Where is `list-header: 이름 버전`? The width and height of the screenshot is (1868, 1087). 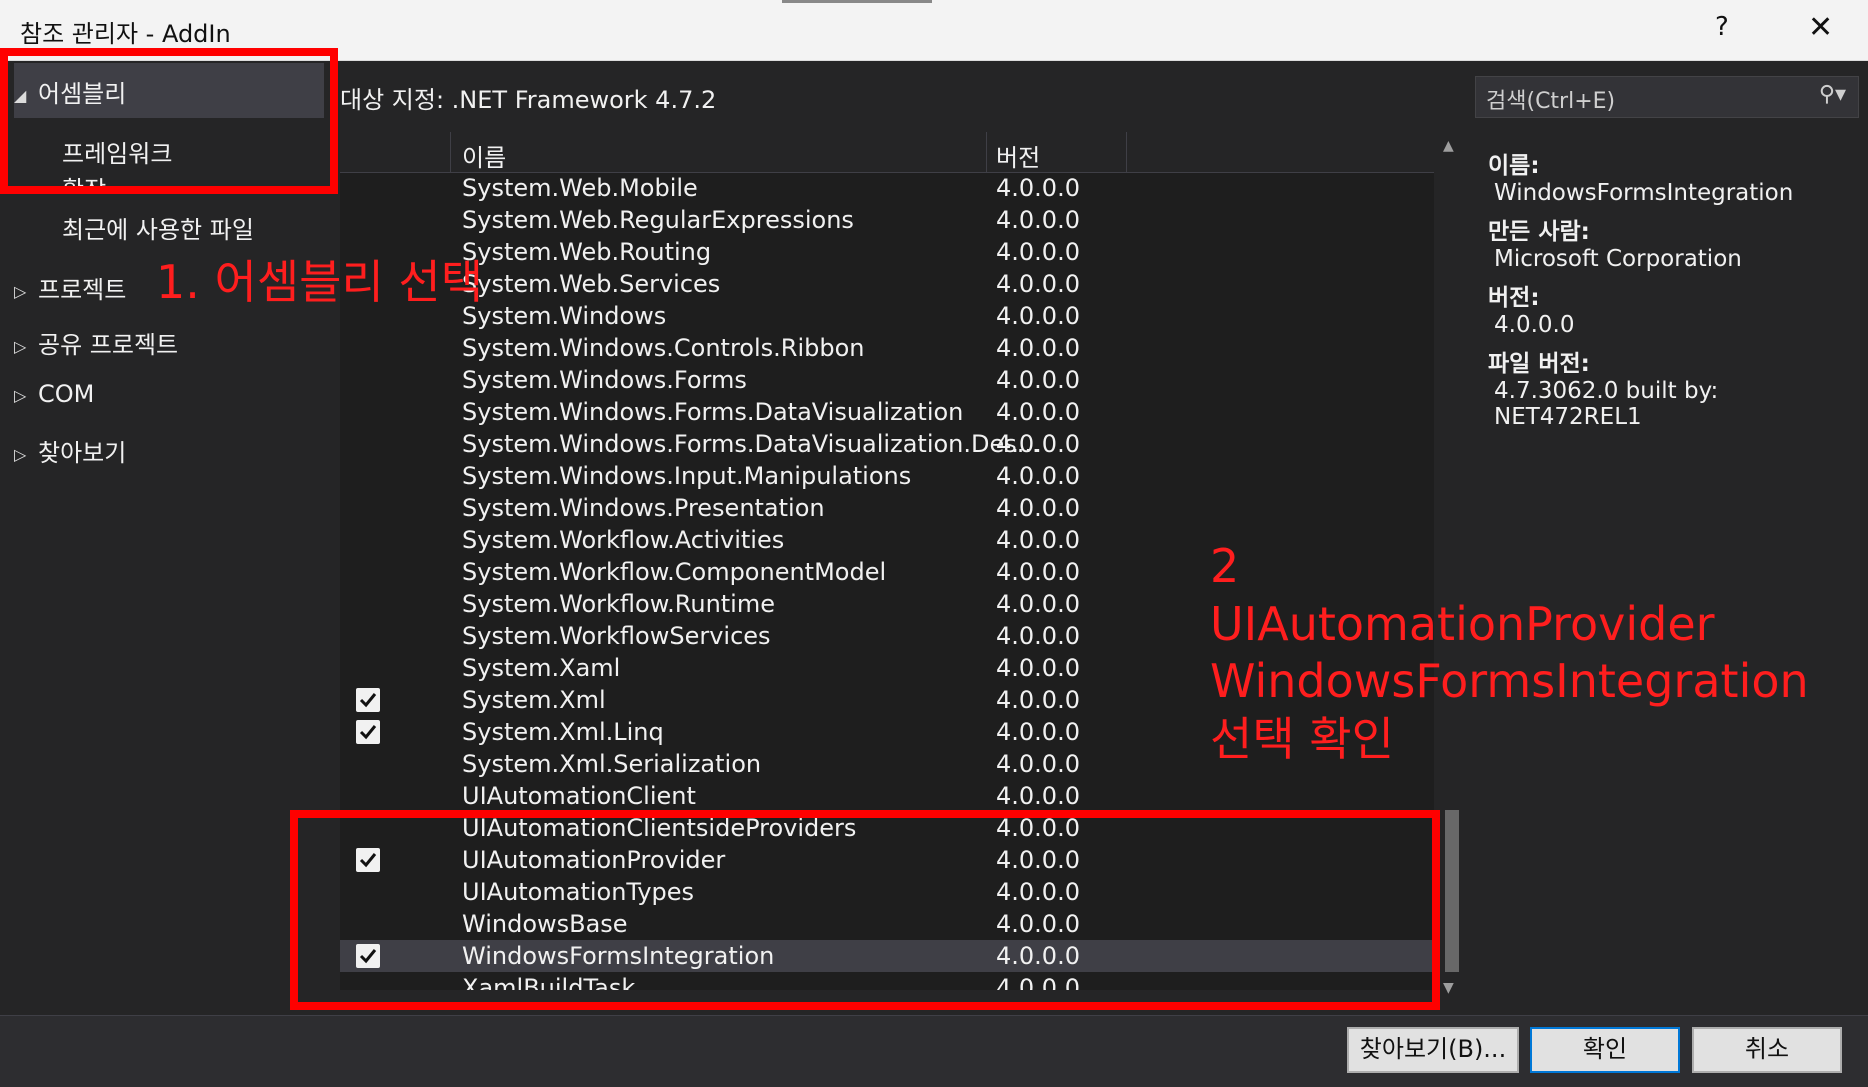 list-header: 이름 버전 is located at coordinates (887, 152).